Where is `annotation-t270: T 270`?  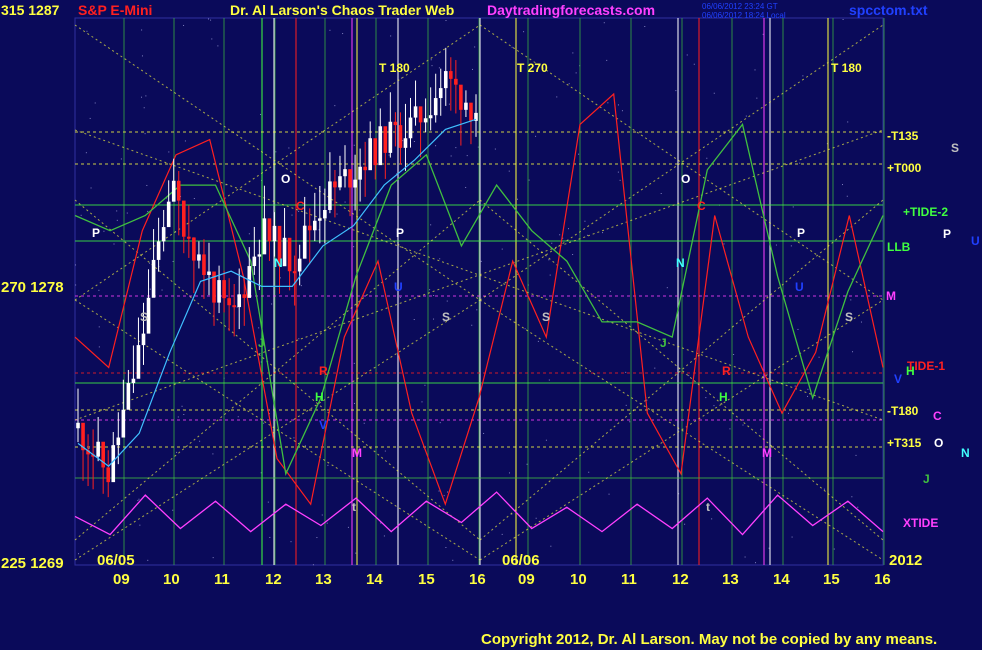 annotation-t270: T 270 is located at coordinates (532, 68).